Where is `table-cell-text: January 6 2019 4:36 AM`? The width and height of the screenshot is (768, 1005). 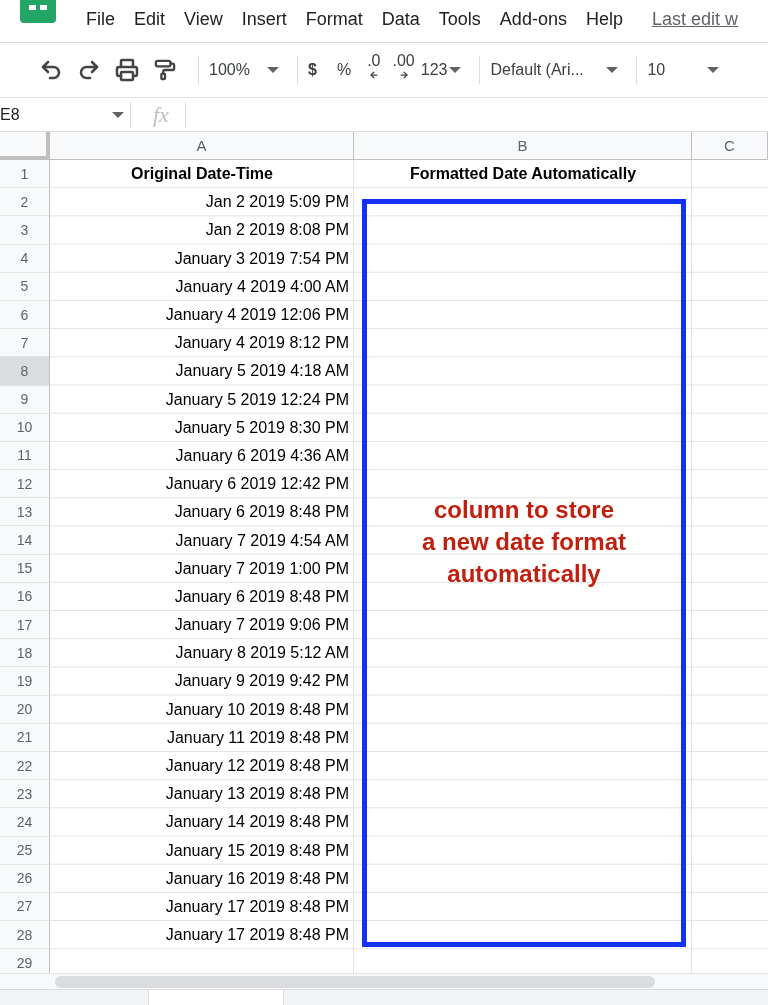
table-cell-text: January 6 2019 4:36 AM is located at coordinates (262, 455).